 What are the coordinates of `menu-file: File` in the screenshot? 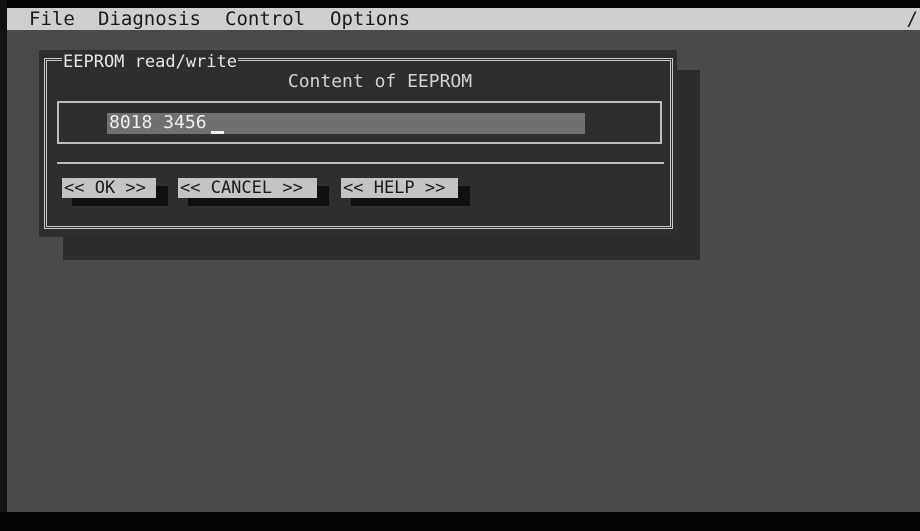 It's located at (52, 19).